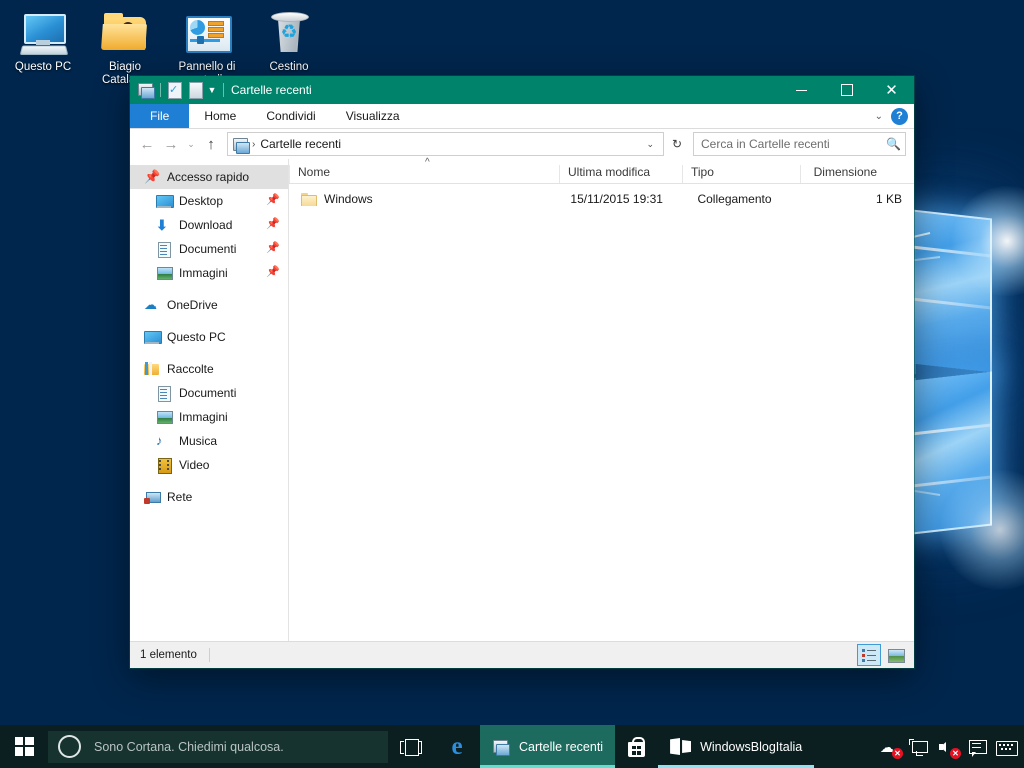 The height and width of the screenshot is (768, 1024). What do you see at coordinates (189, 746) in the screenshot?
I see `cortana-placeholder: Sono Cortana. Chiedimi qualcosa.` at bounding box center [189, 746].